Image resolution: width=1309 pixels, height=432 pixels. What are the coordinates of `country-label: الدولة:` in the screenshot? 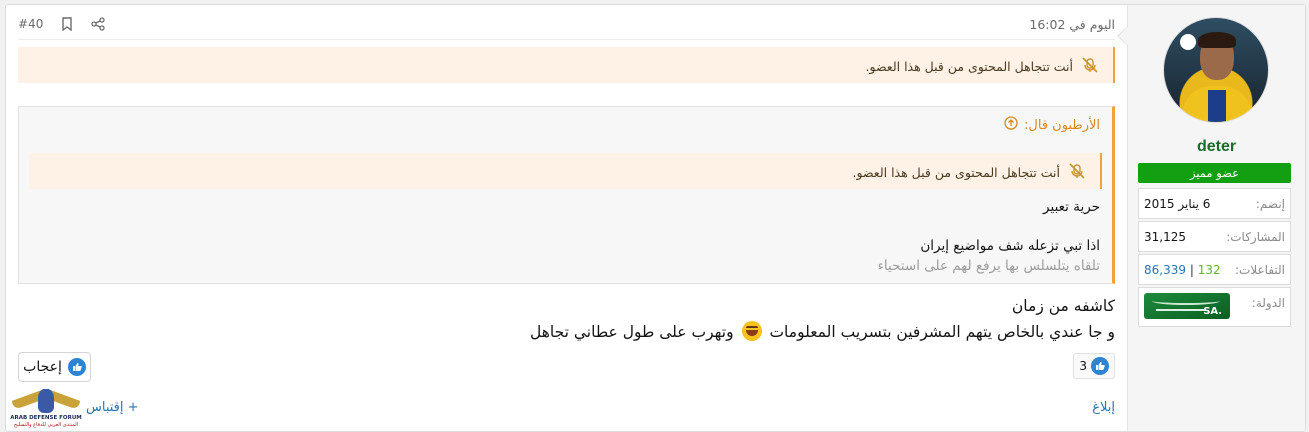 It's located at (1268, 303).